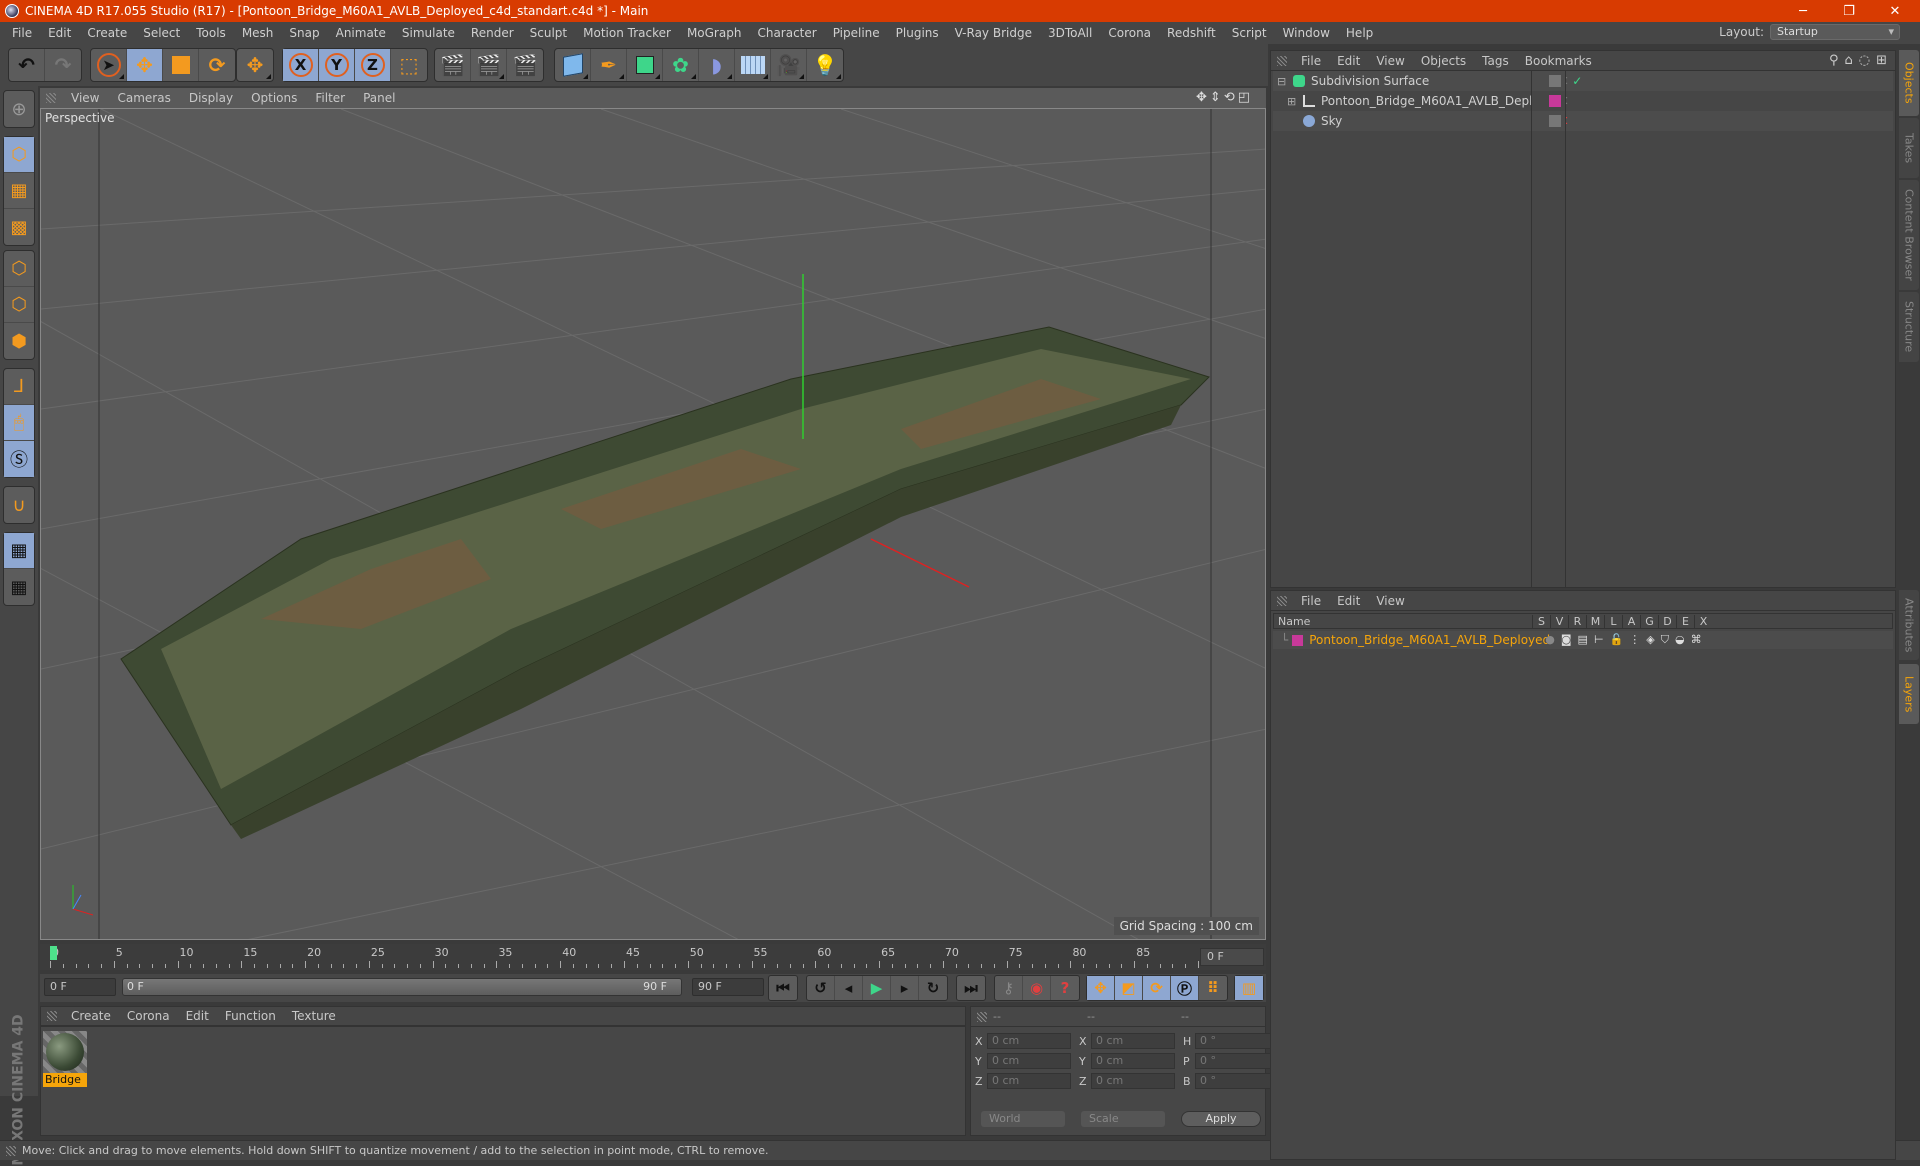  What do you see at coordinates (109, 65) in the screenshot?
I see `live-selection-button: ➤` at bounding box center [109, 65].